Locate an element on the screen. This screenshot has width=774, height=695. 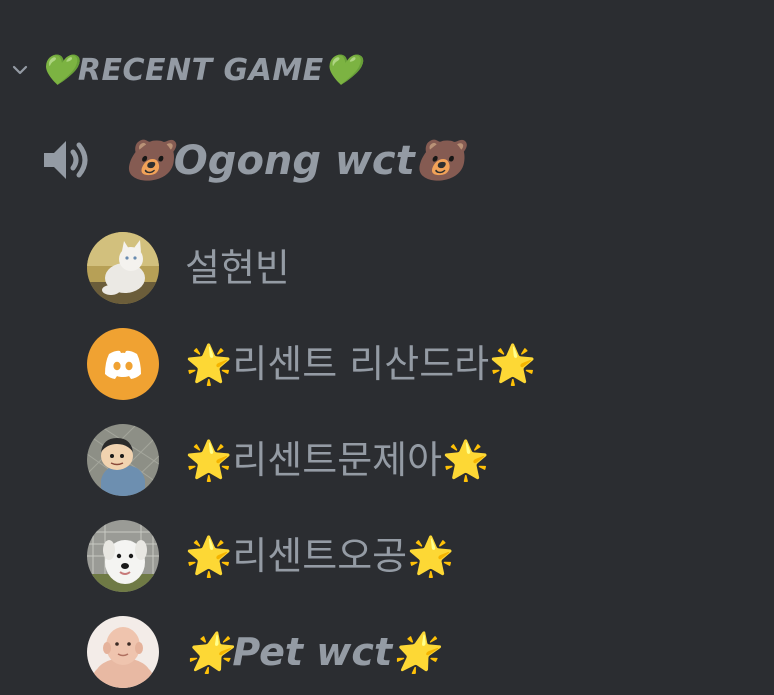
chevron-down-icon is located at coordinates (20, 70).